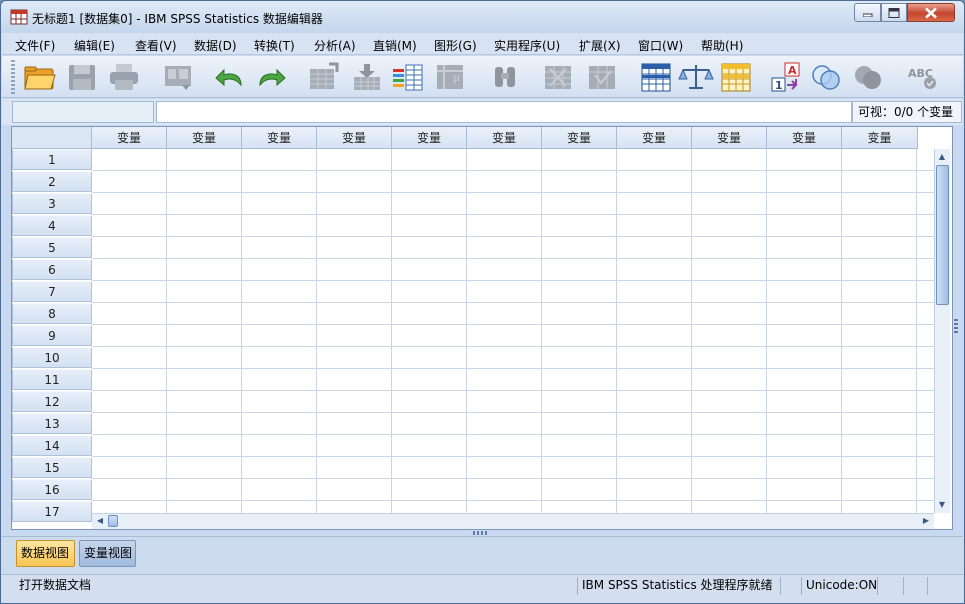  What do you see at coordinates (82, 77) in the screenshot?
I see `save-button` at bounding box center [82, 77].